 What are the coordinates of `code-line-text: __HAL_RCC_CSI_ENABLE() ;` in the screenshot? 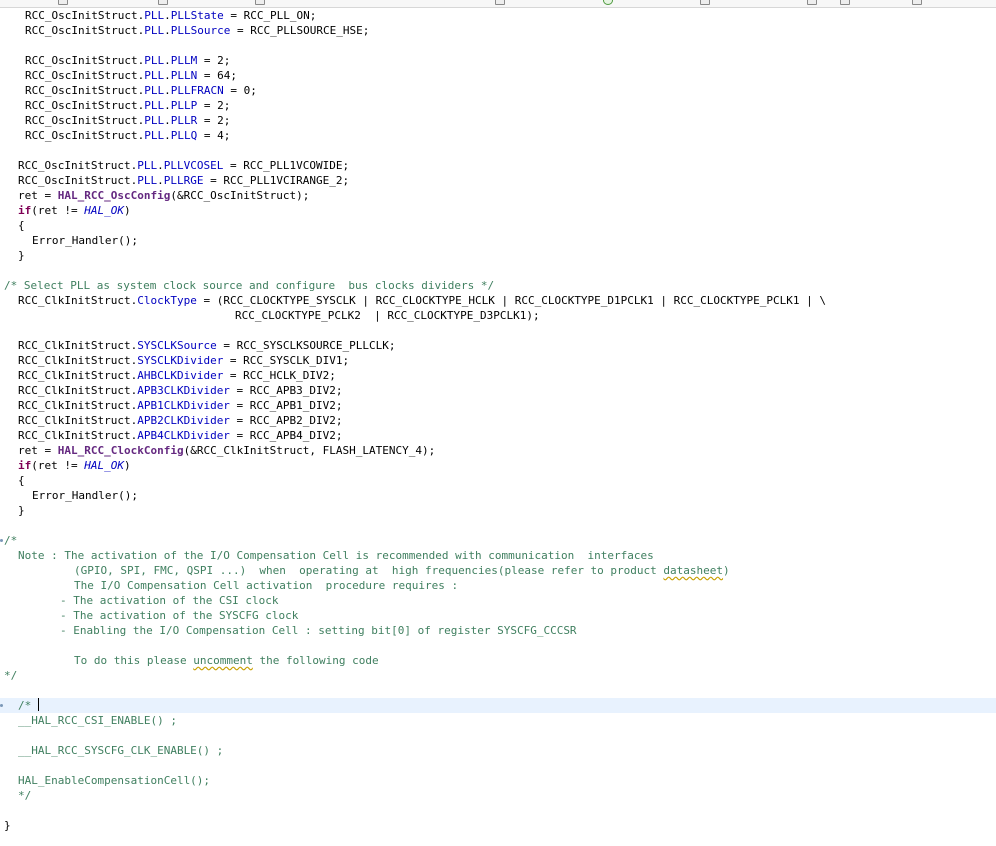 It's located at (97, 720).